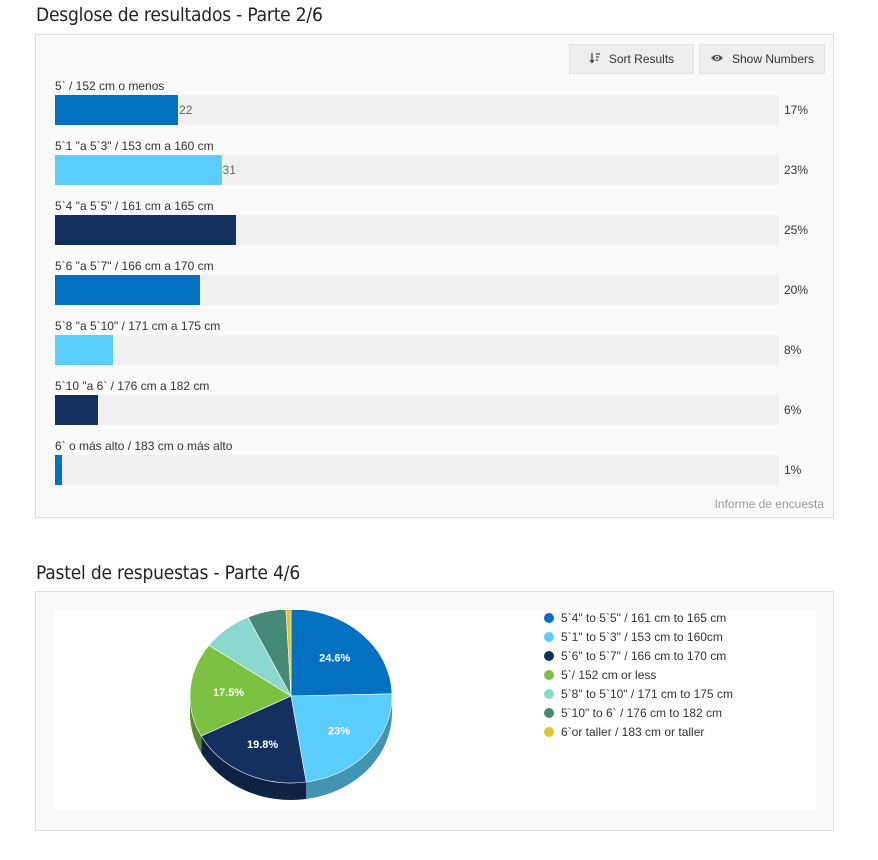 This screenshot has height=860, width=878. Describe the element at coordinates (110, 86) in the screenshot. I see `bar-label: 5` / 152 cm o menos` at that location.